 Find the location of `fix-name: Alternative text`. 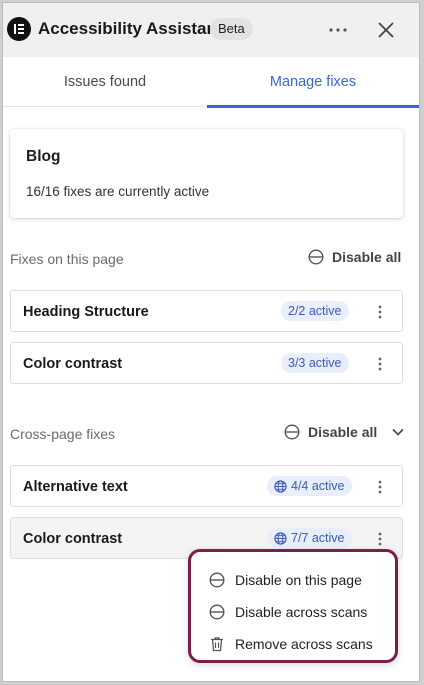

fix-name: Alternative text is located at coordinates (75, 487).